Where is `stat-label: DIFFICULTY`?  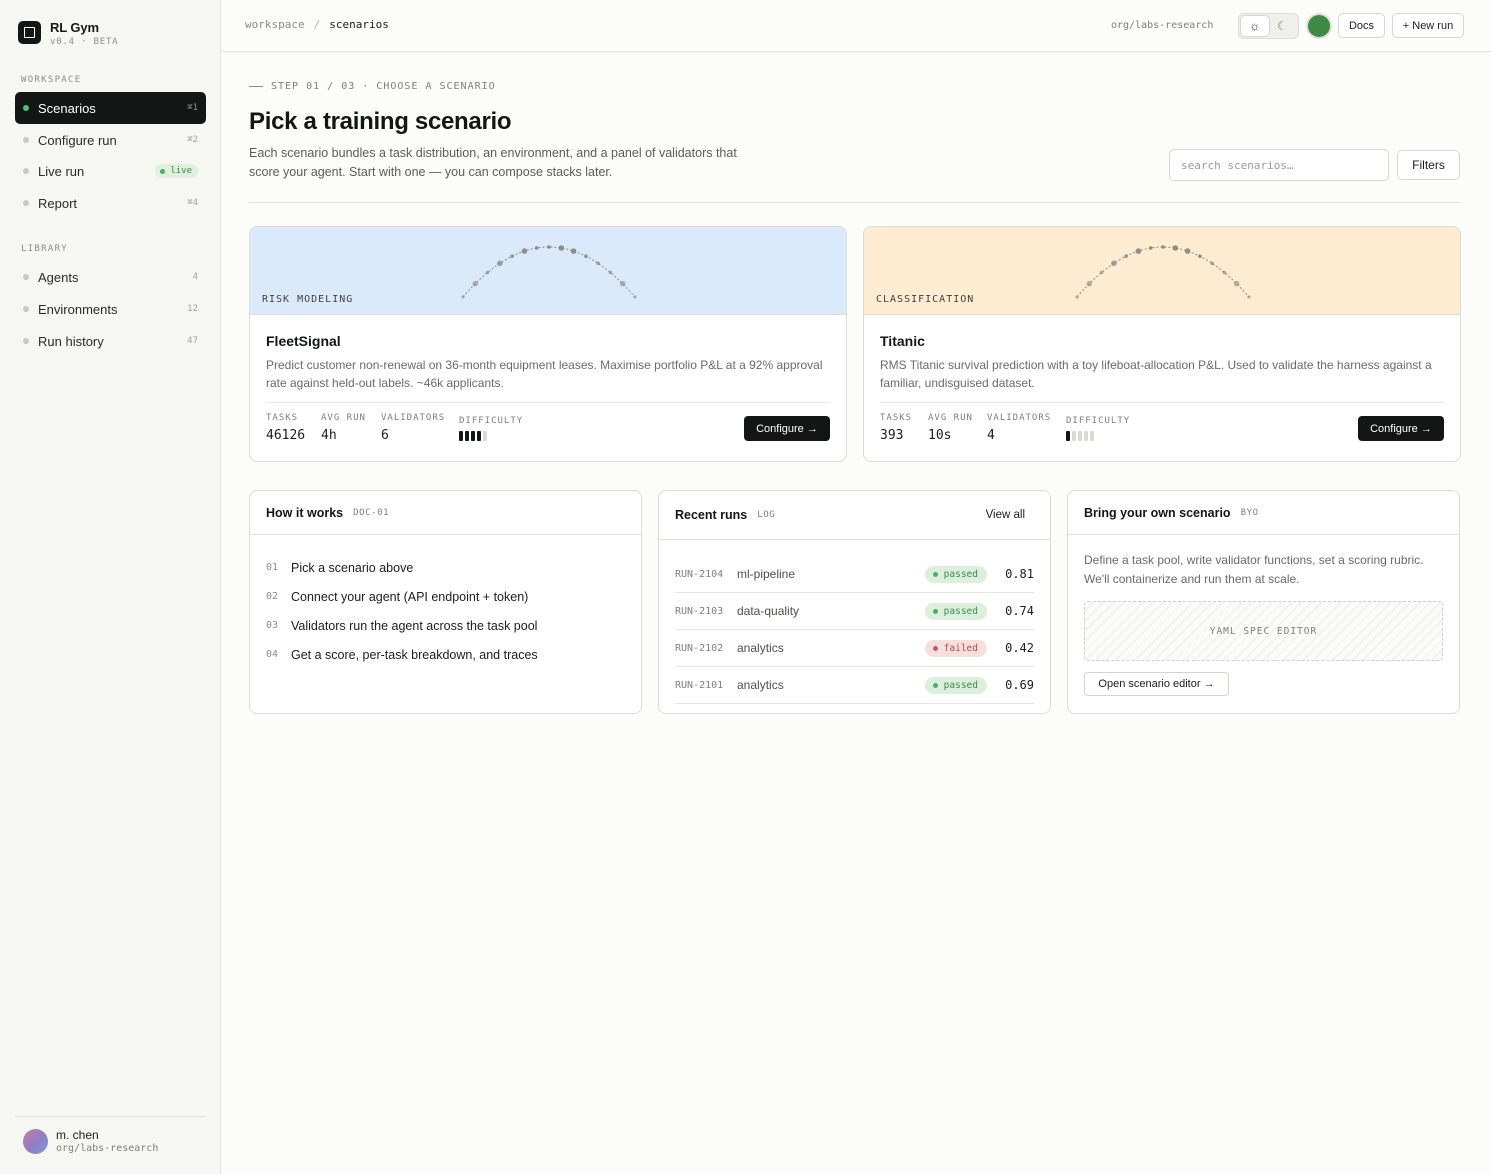
stat-label: DIFFICULTY is located at coordinates (1098, 421).